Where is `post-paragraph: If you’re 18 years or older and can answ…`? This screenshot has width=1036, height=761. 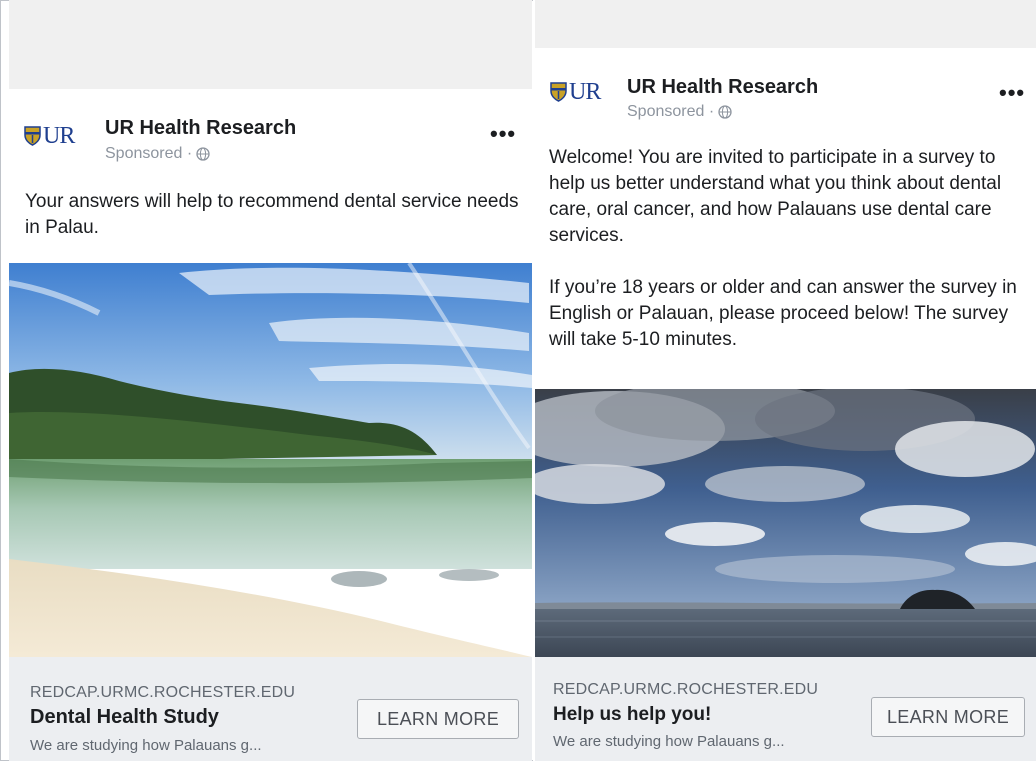 post-paragraph: If you’re 18 years or older and can answ… is located at coordinates (783, 313).